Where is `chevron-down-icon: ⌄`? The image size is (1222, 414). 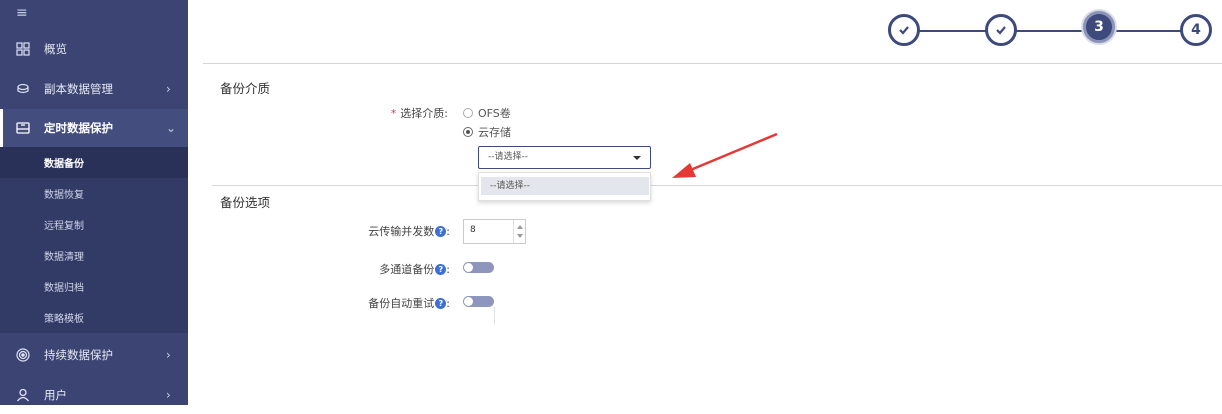 chevron-down-icon: ⌄ is located at coordinates (171, 128).